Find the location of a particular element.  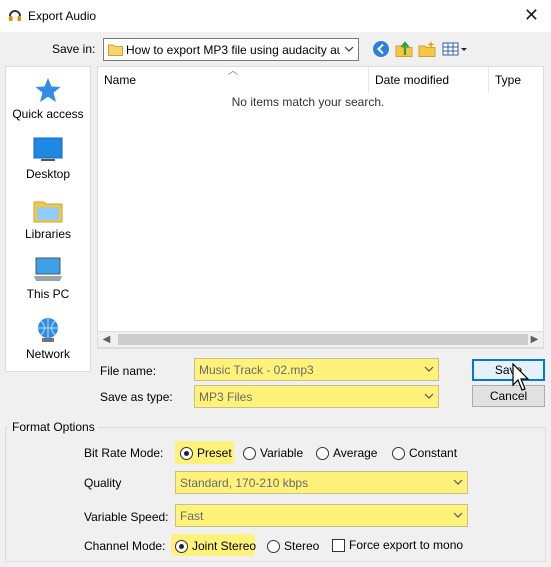

quality-label: Quality is located at coordinates (103, 483).